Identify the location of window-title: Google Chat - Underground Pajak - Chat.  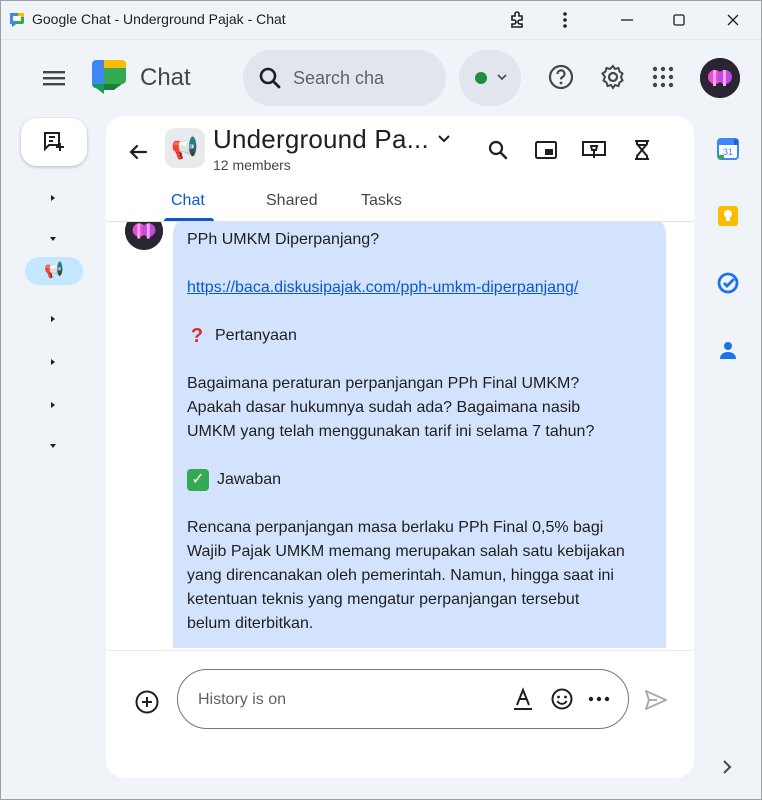
(159, 19).